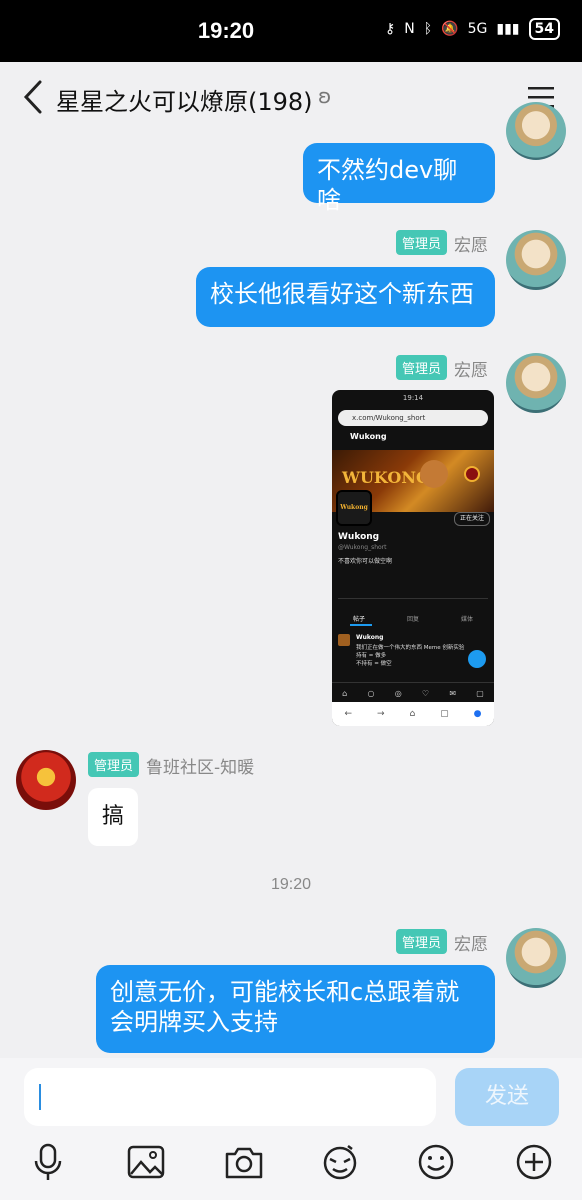 This screenshot has width=582, height=1200. I want to click on shot-compose-icon, so click(477, 659).